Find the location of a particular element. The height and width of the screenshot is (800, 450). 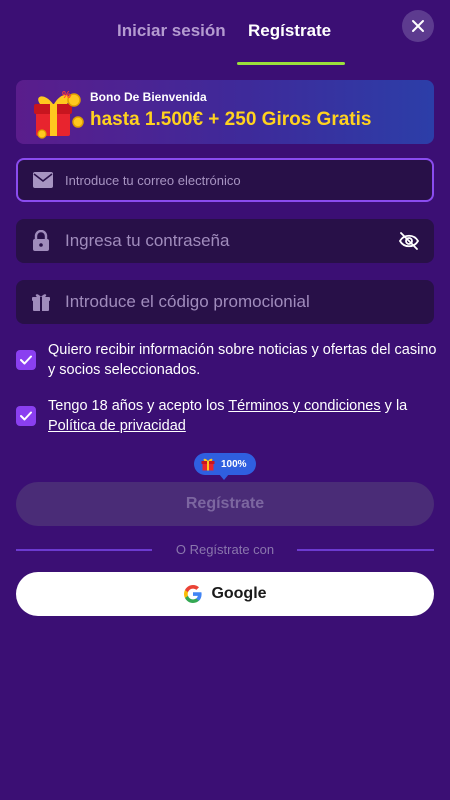

close-button is located at coordinates (418, 26).